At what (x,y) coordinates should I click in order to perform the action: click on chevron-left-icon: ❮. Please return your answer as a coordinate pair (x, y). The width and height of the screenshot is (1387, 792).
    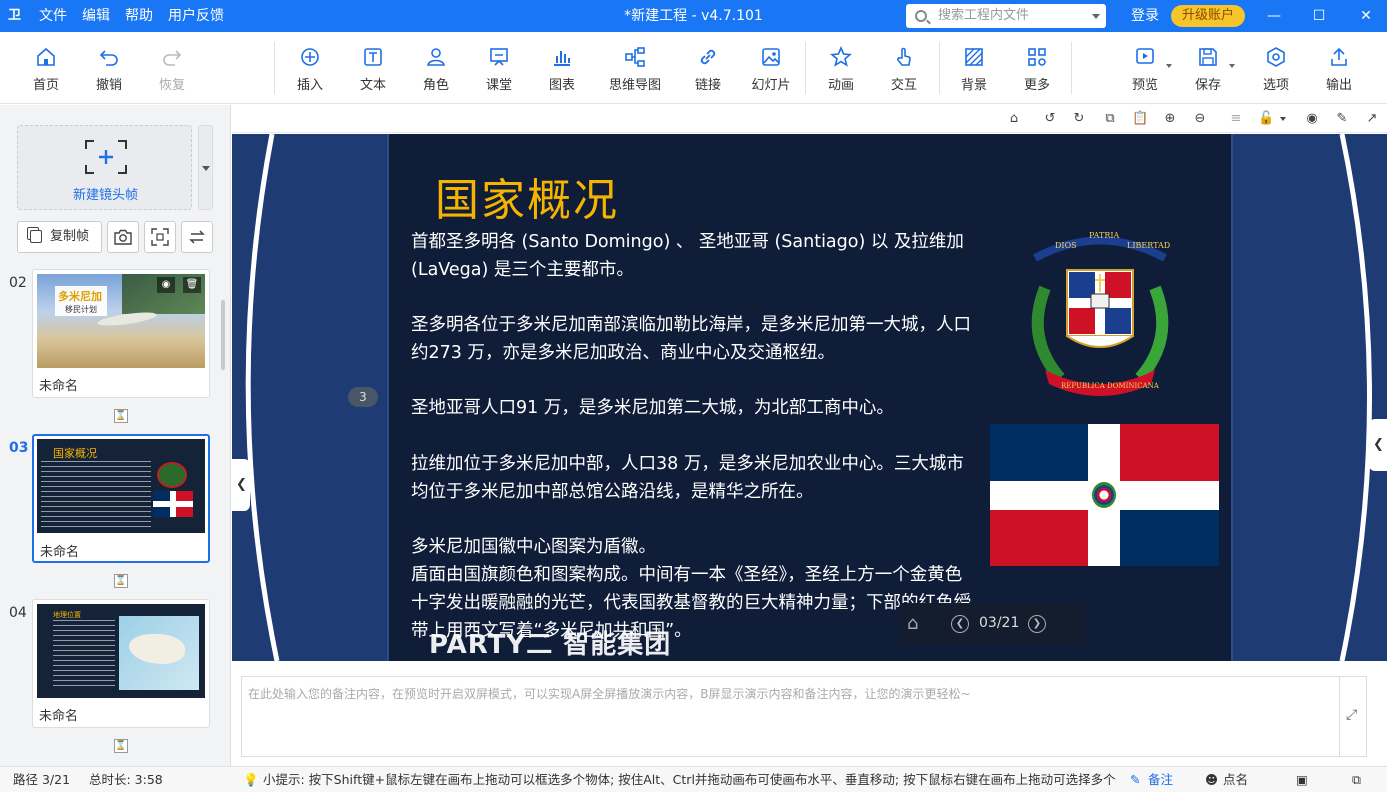
    Looking at the image, I should click on (241, 484).